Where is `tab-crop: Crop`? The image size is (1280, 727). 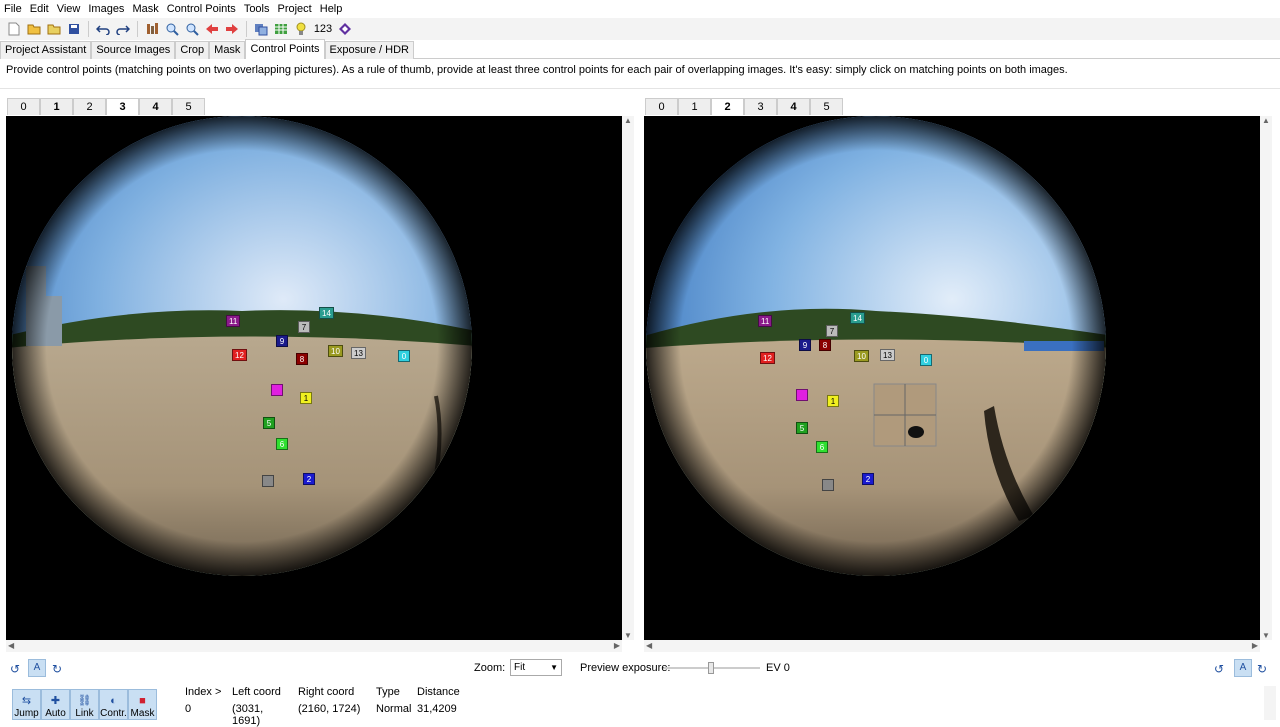 tab-crop: Crop is located at coordinates (192, 50).